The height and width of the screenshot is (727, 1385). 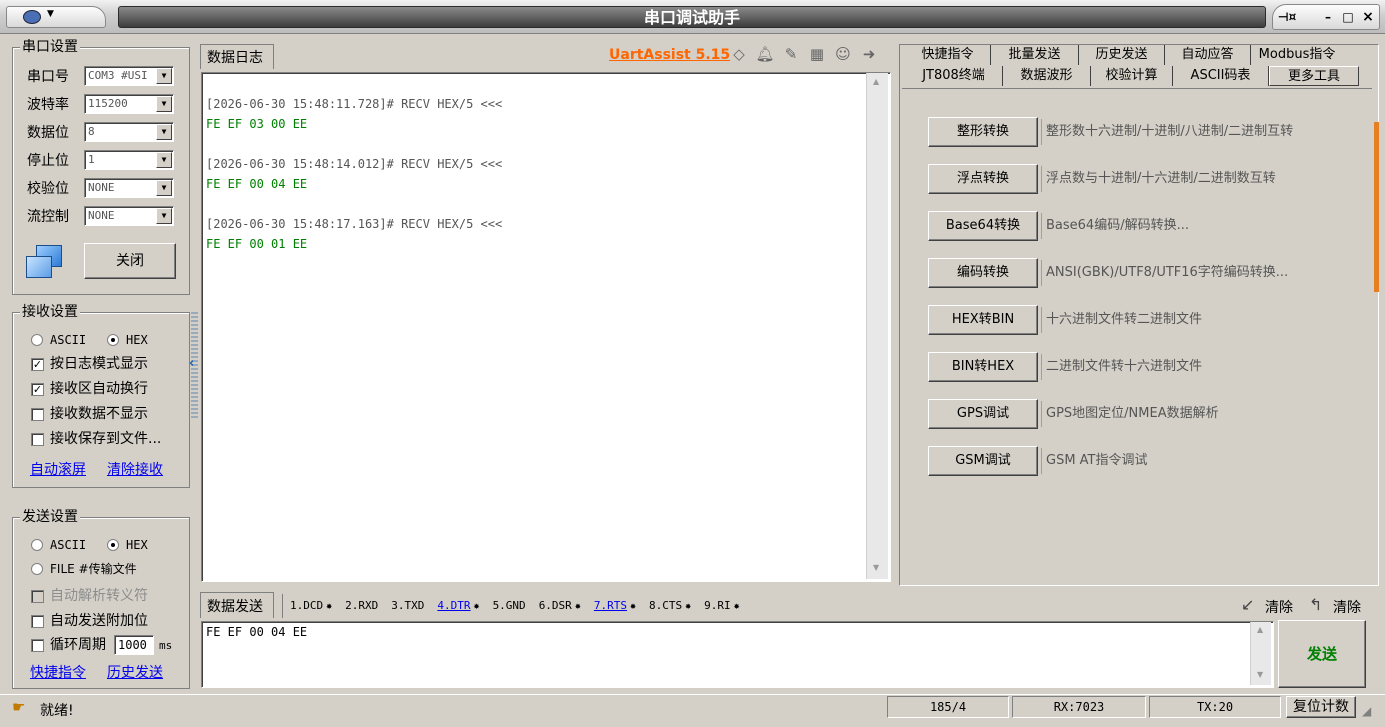 I want to click on send-hex-radio, so click(x=113, y=545).